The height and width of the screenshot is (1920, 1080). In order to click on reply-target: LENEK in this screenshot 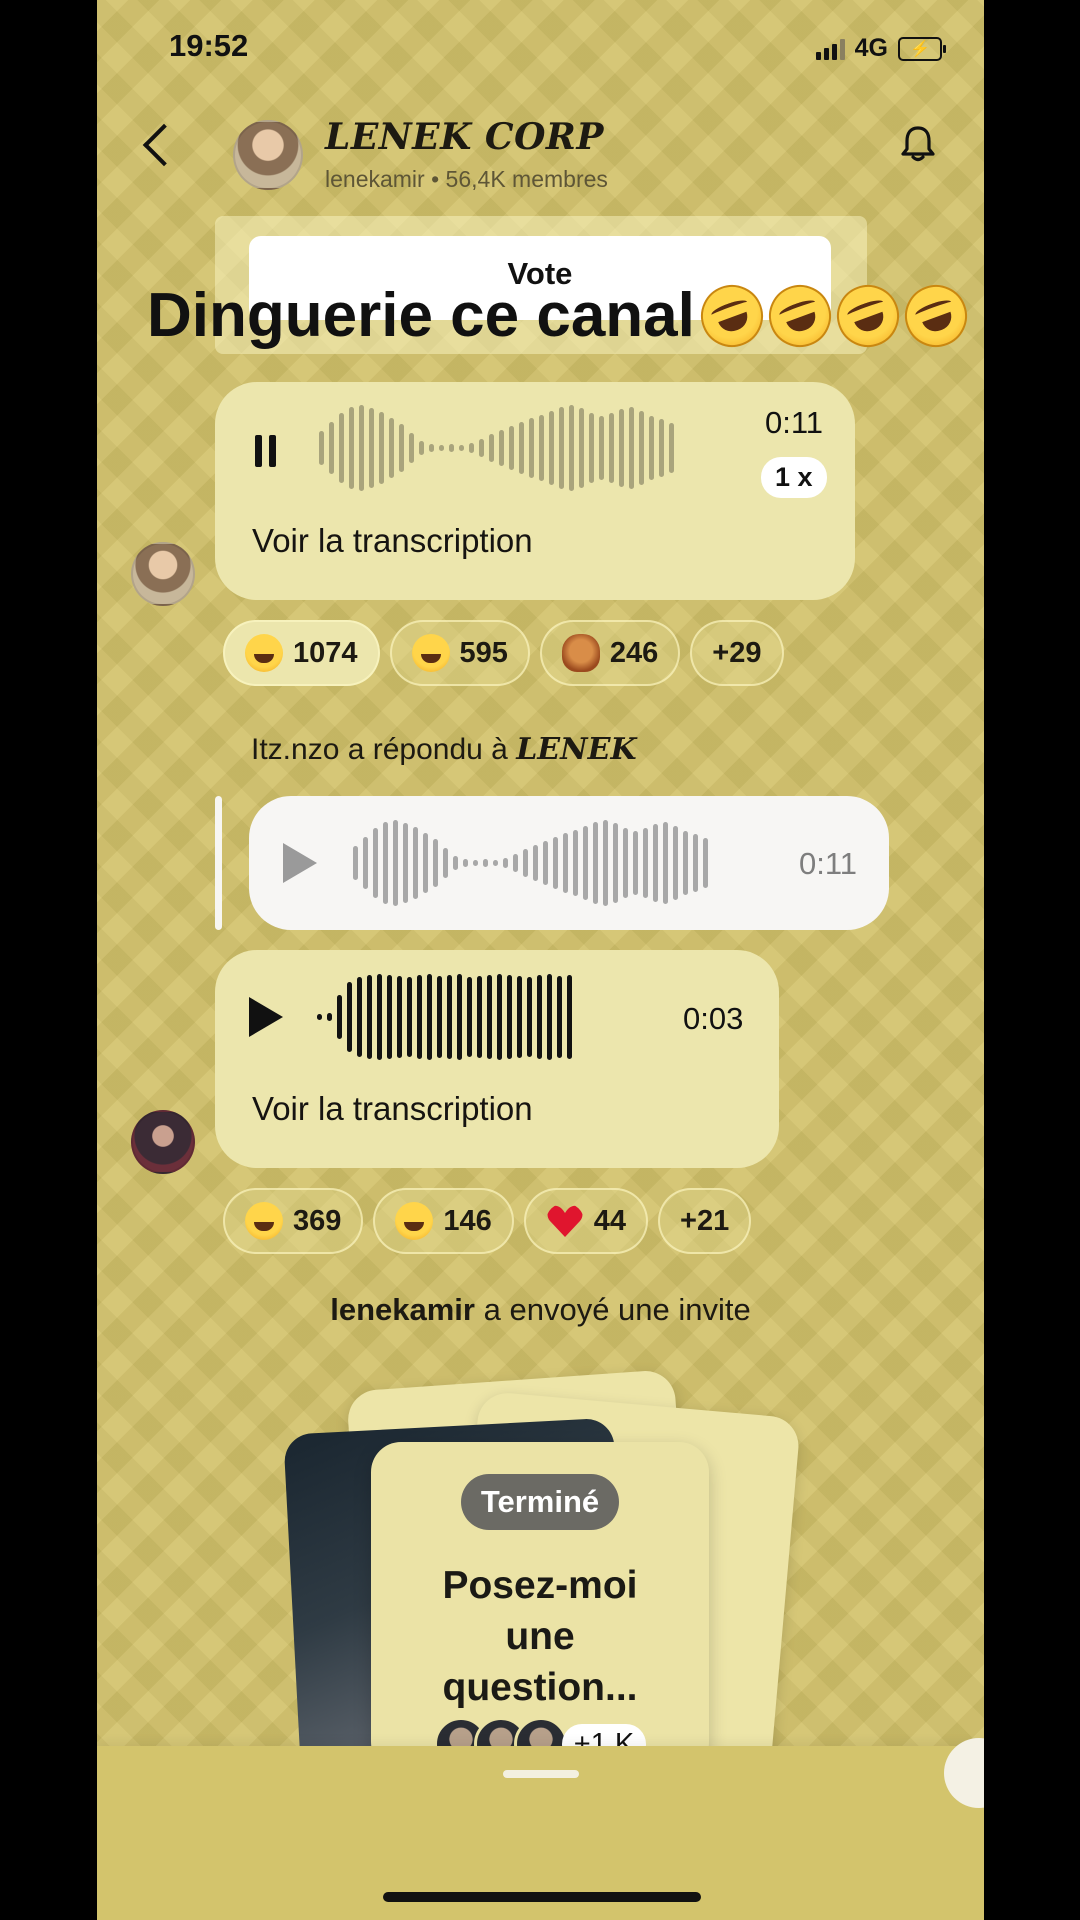, I will do `click(576, 749)`.